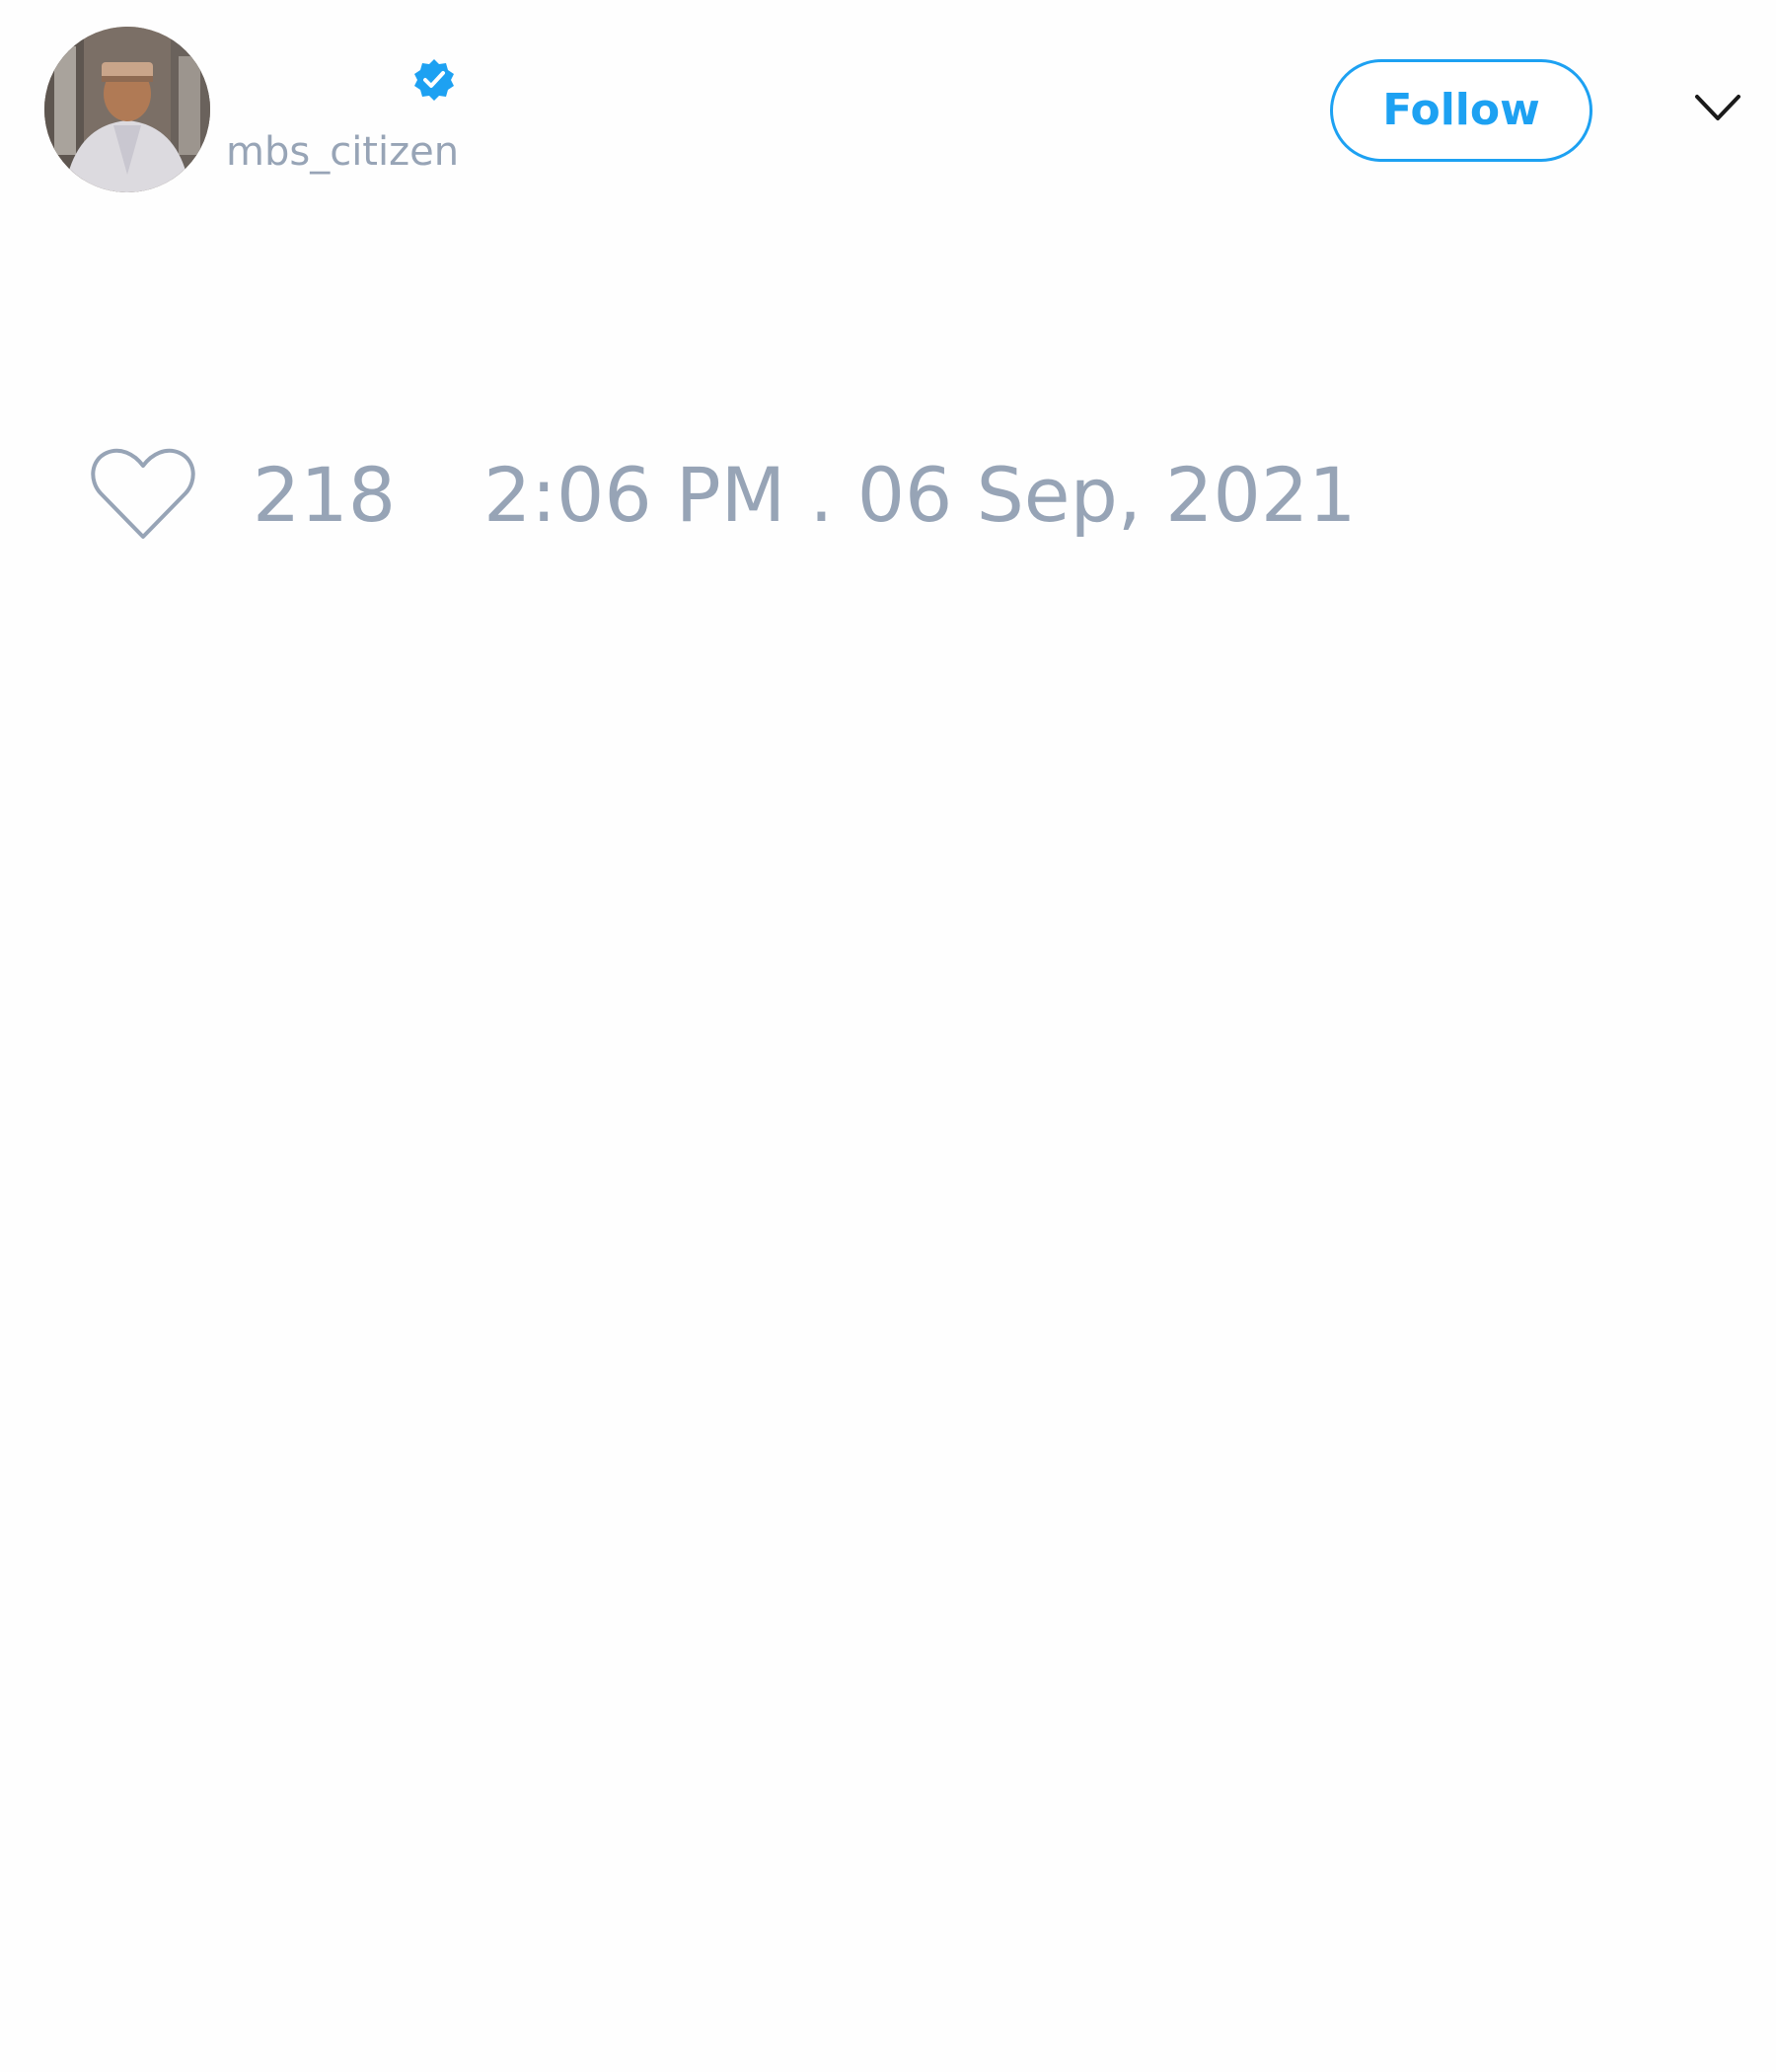  What do you see at coordinates (1718, 109) in the screenshot?
I see `chevron-down-icon` at bounding box center [1718, 109].